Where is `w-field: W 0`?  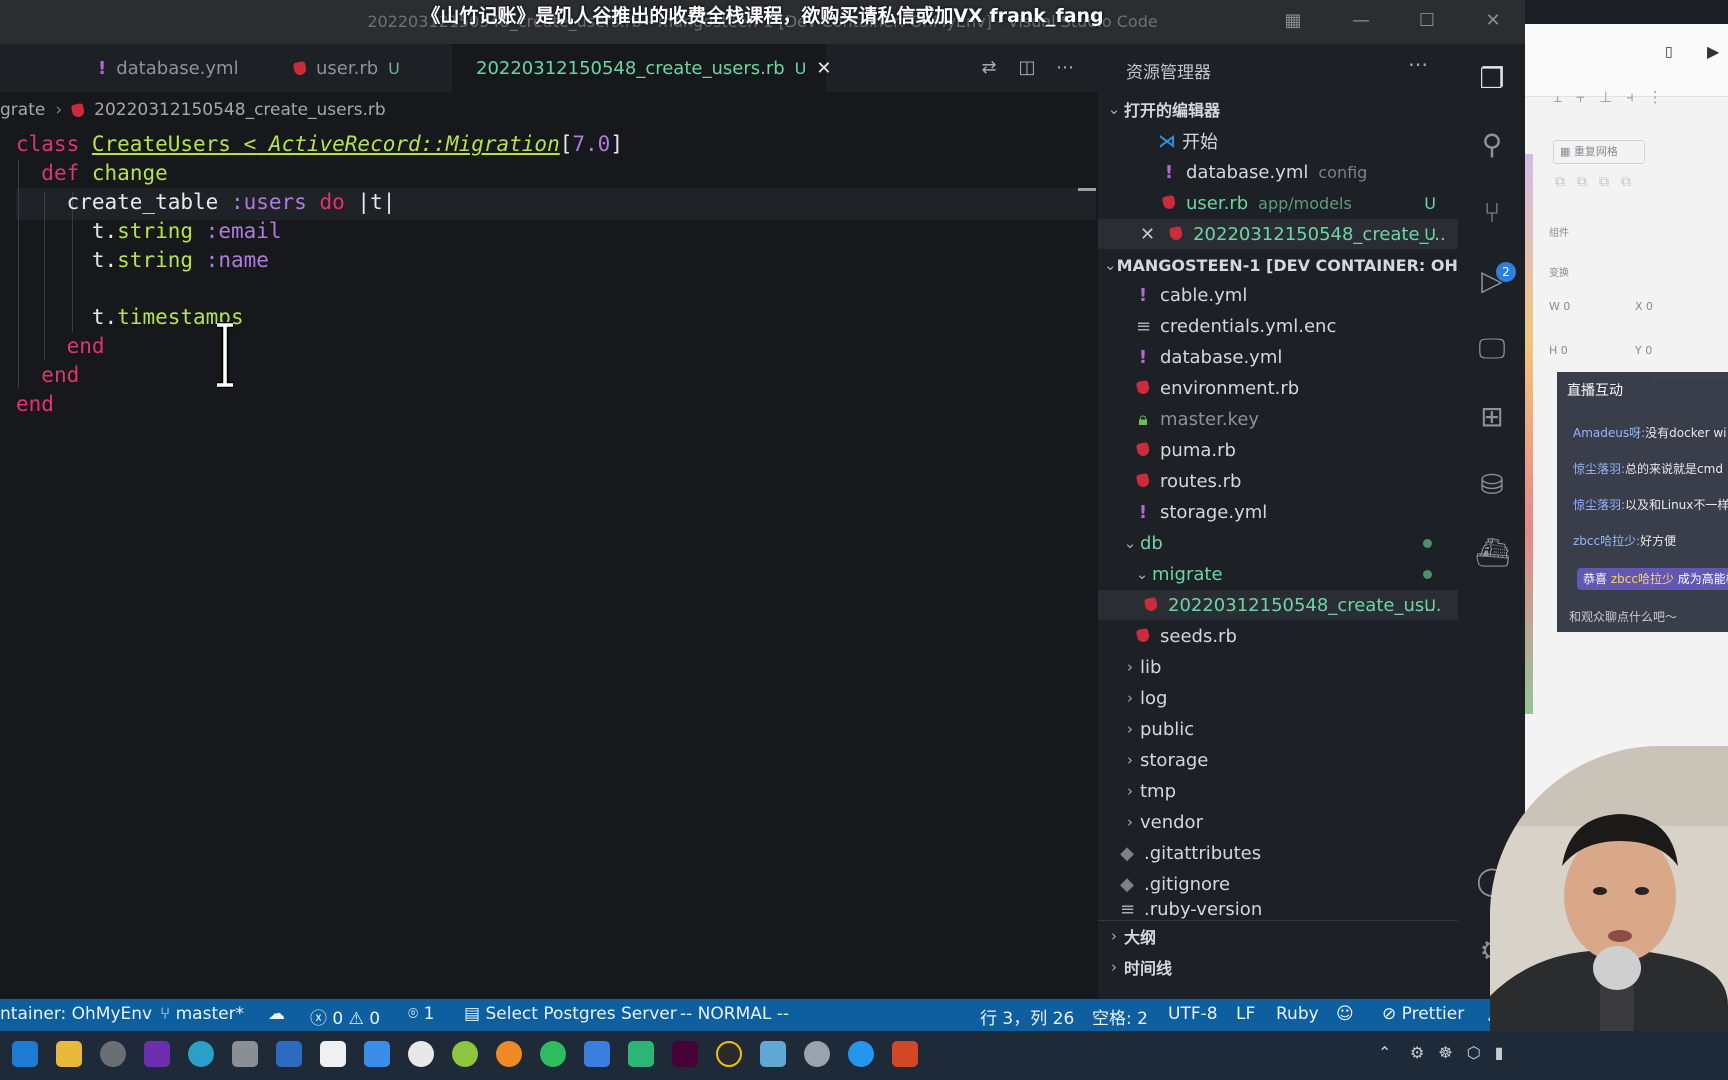
w-field: W 0 is located at coordinates (1559, 306).